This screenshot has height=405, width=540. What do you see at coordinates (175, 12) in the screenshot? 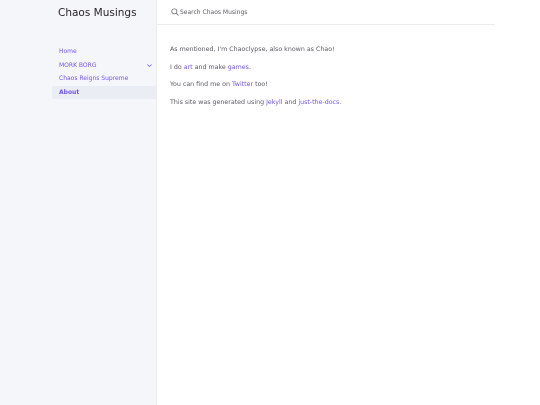
I see `search-icon` at bounding box center [175, 12].